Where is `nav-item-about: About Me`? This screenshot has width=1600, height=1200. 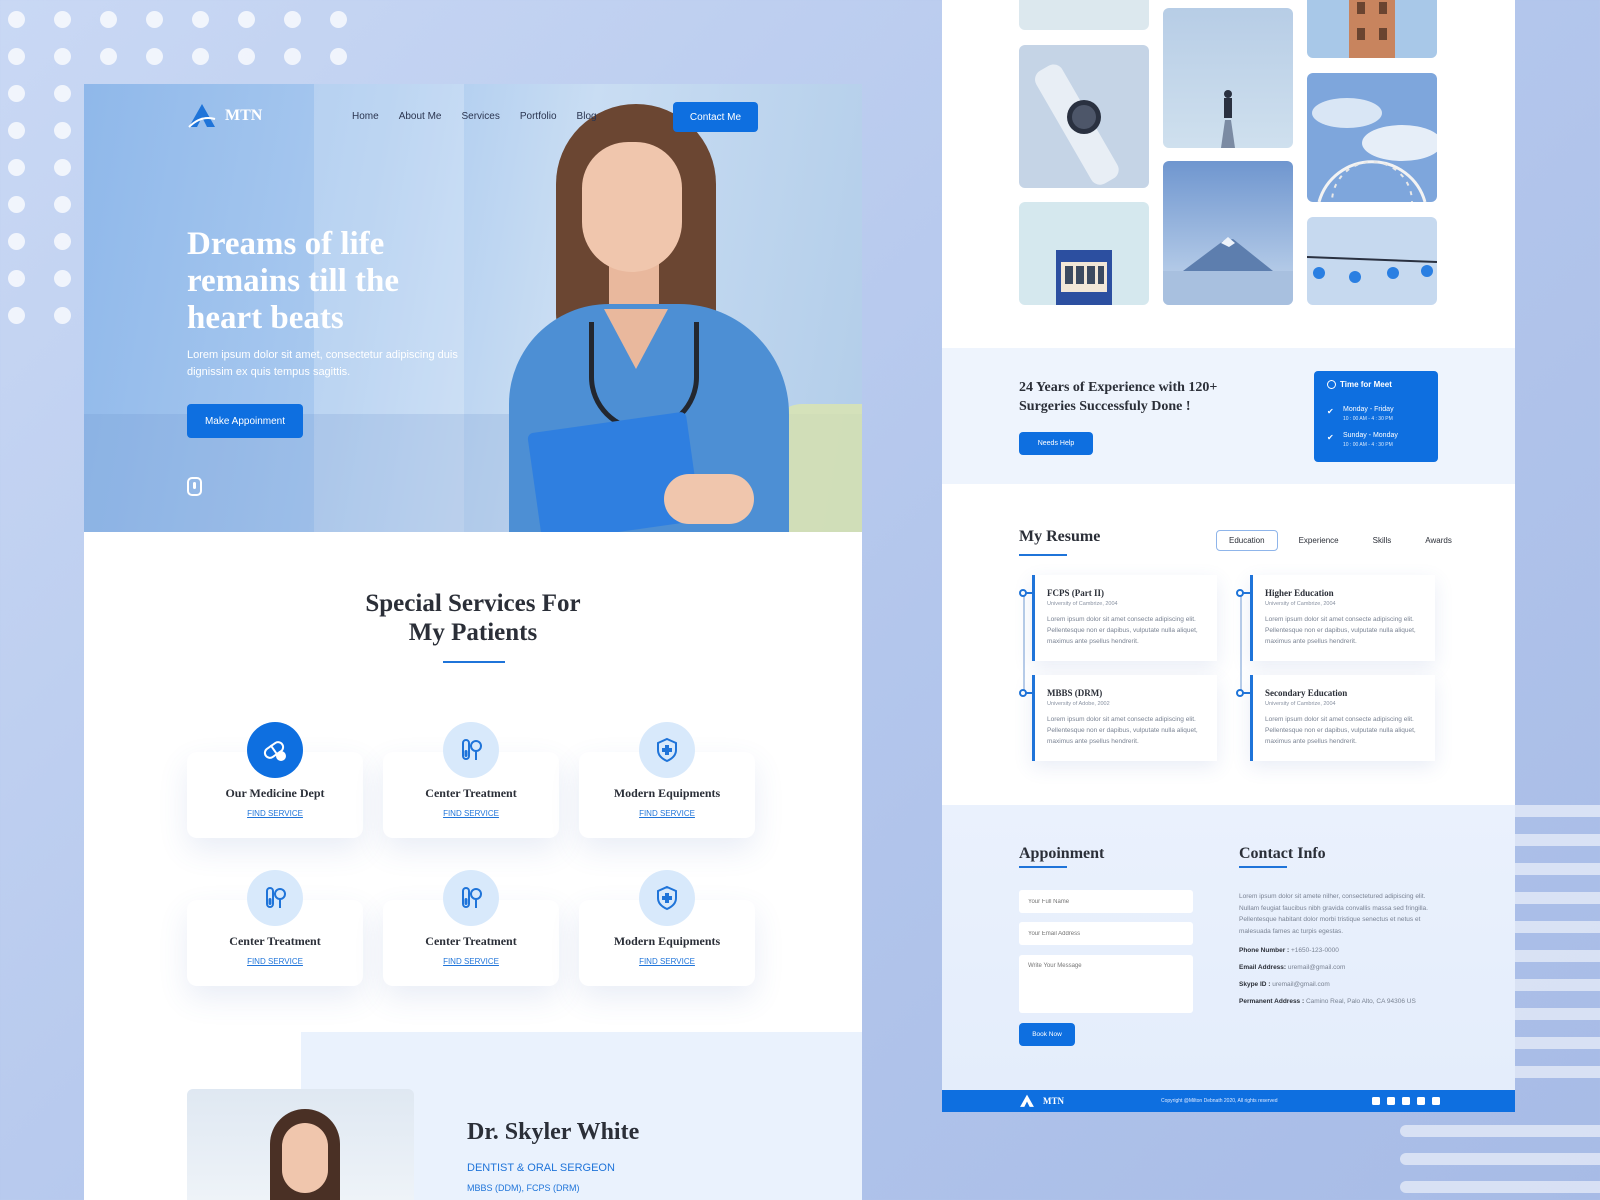
nav-item-about: About Me is located at coordinates (420, 116).